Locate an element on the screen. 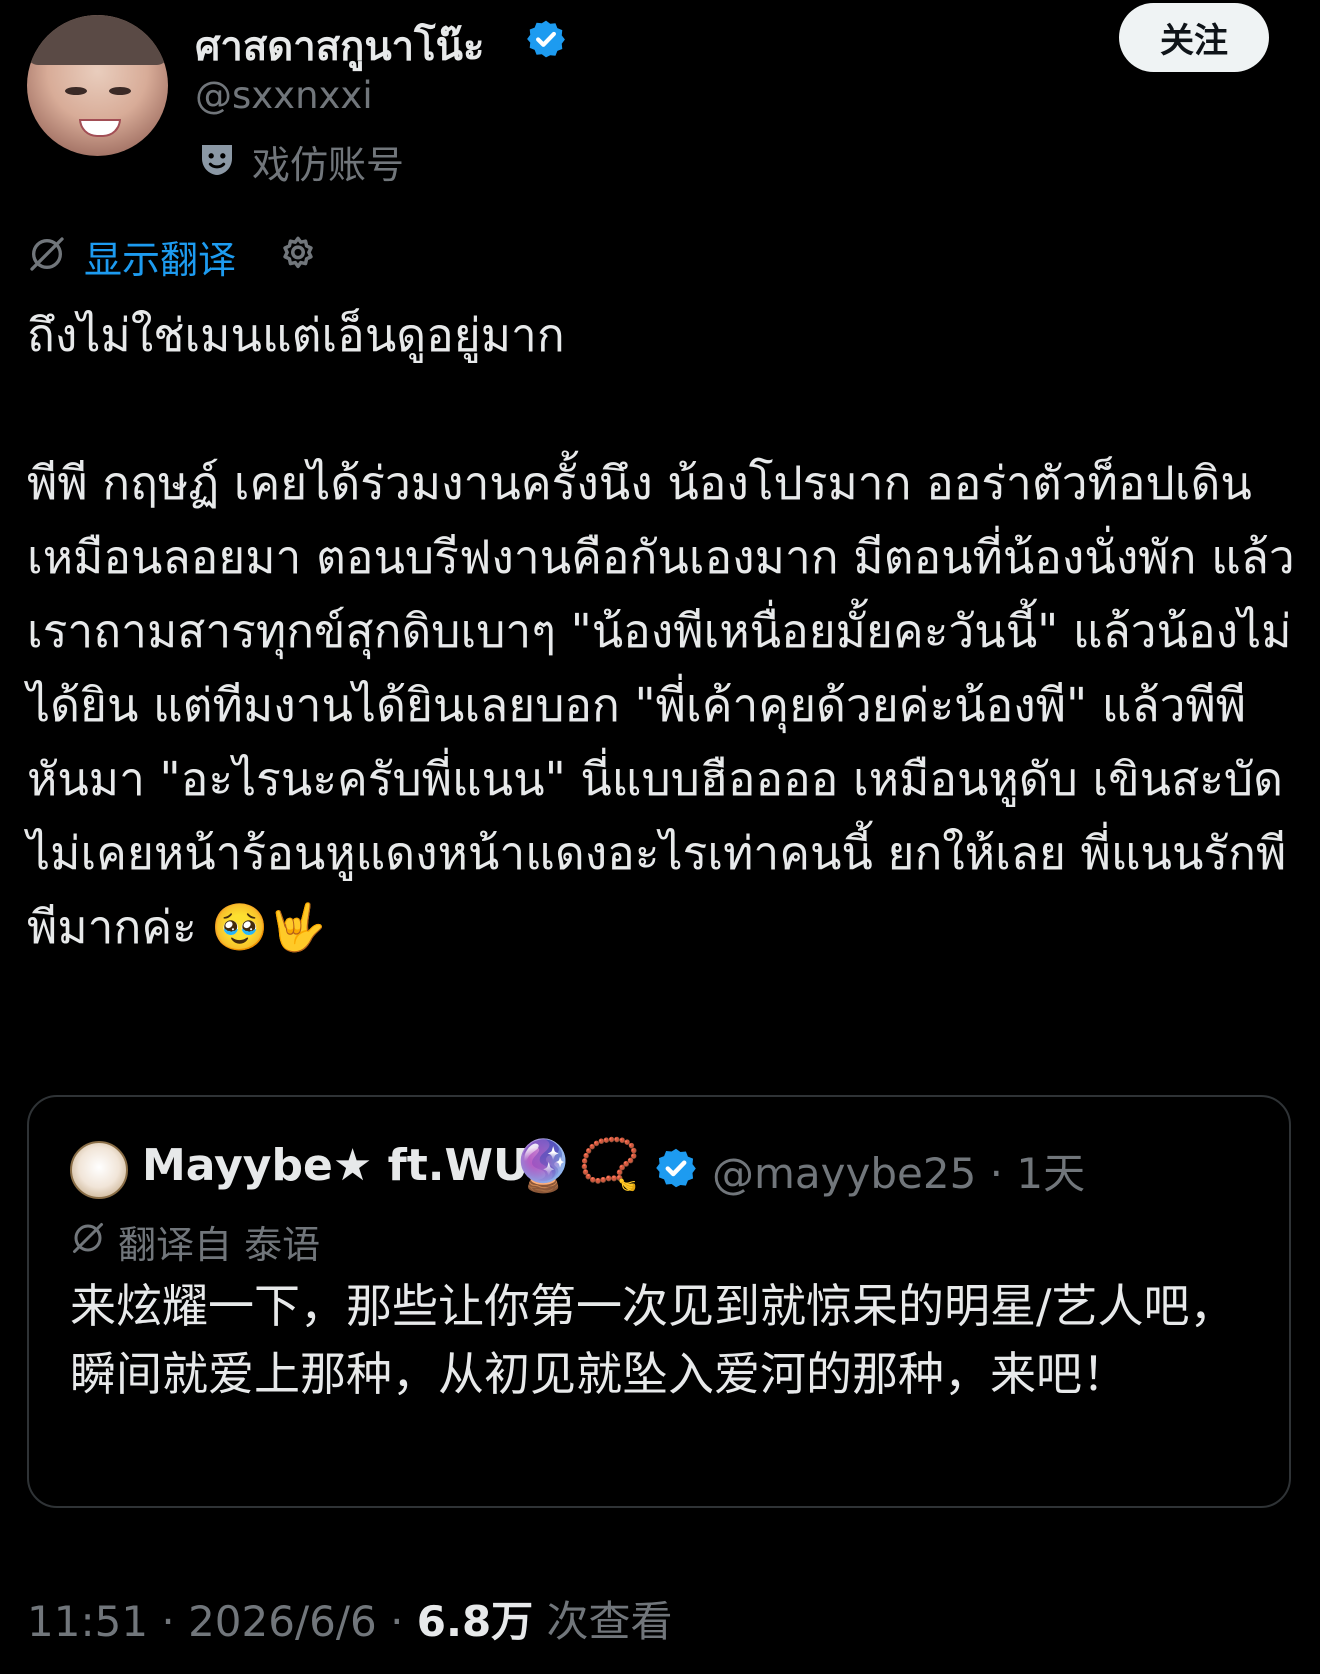 The height and width of the screenshot is (1674, 1320). parody-account-label: 戏仿账号 is located at coordinates (328, 165).